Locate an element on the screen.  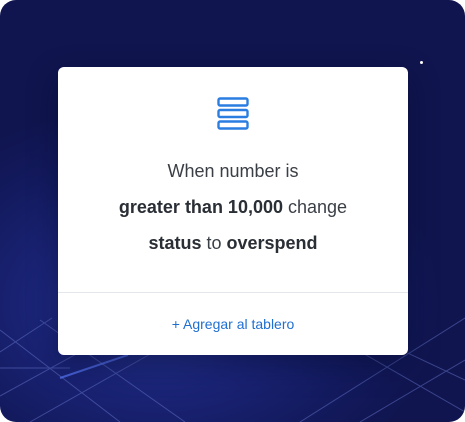
rule-line-3: status to overspend is located at coordinates (233, 243).